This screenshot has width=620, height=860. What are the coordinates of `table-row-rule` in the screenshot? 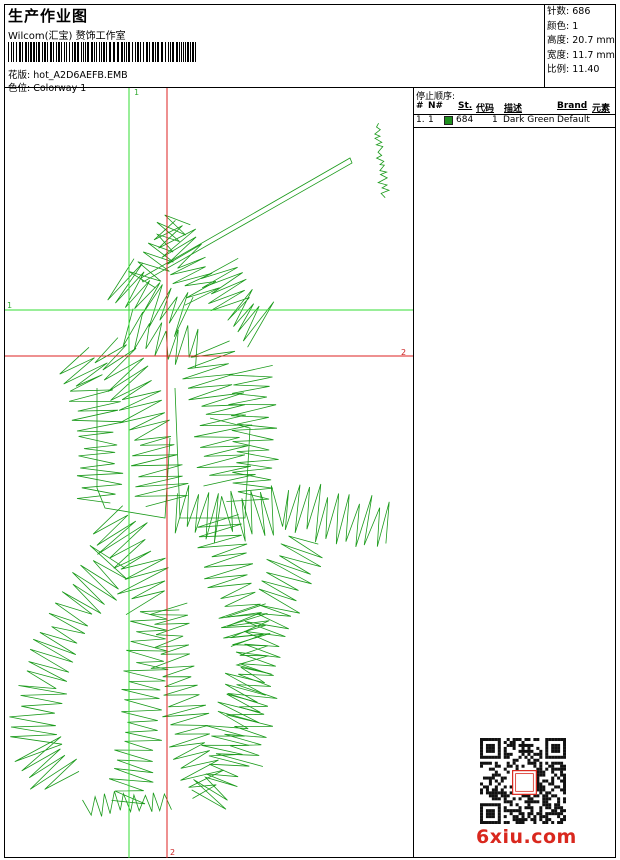 It's located at (514, 127).